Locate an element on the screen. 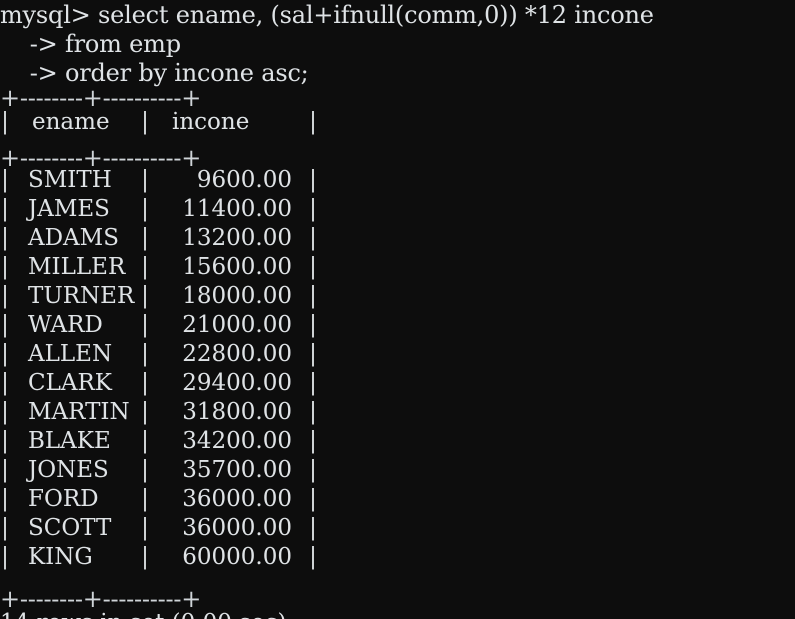 Image resolution: width=795 pixels, height=619 pixels. column-header-incone: incone is located at coordinates (229, 122).